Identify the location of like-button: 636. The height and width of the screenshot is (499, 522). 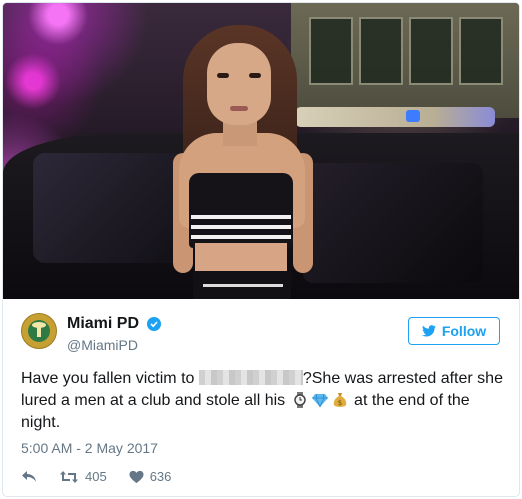
(150, 476).